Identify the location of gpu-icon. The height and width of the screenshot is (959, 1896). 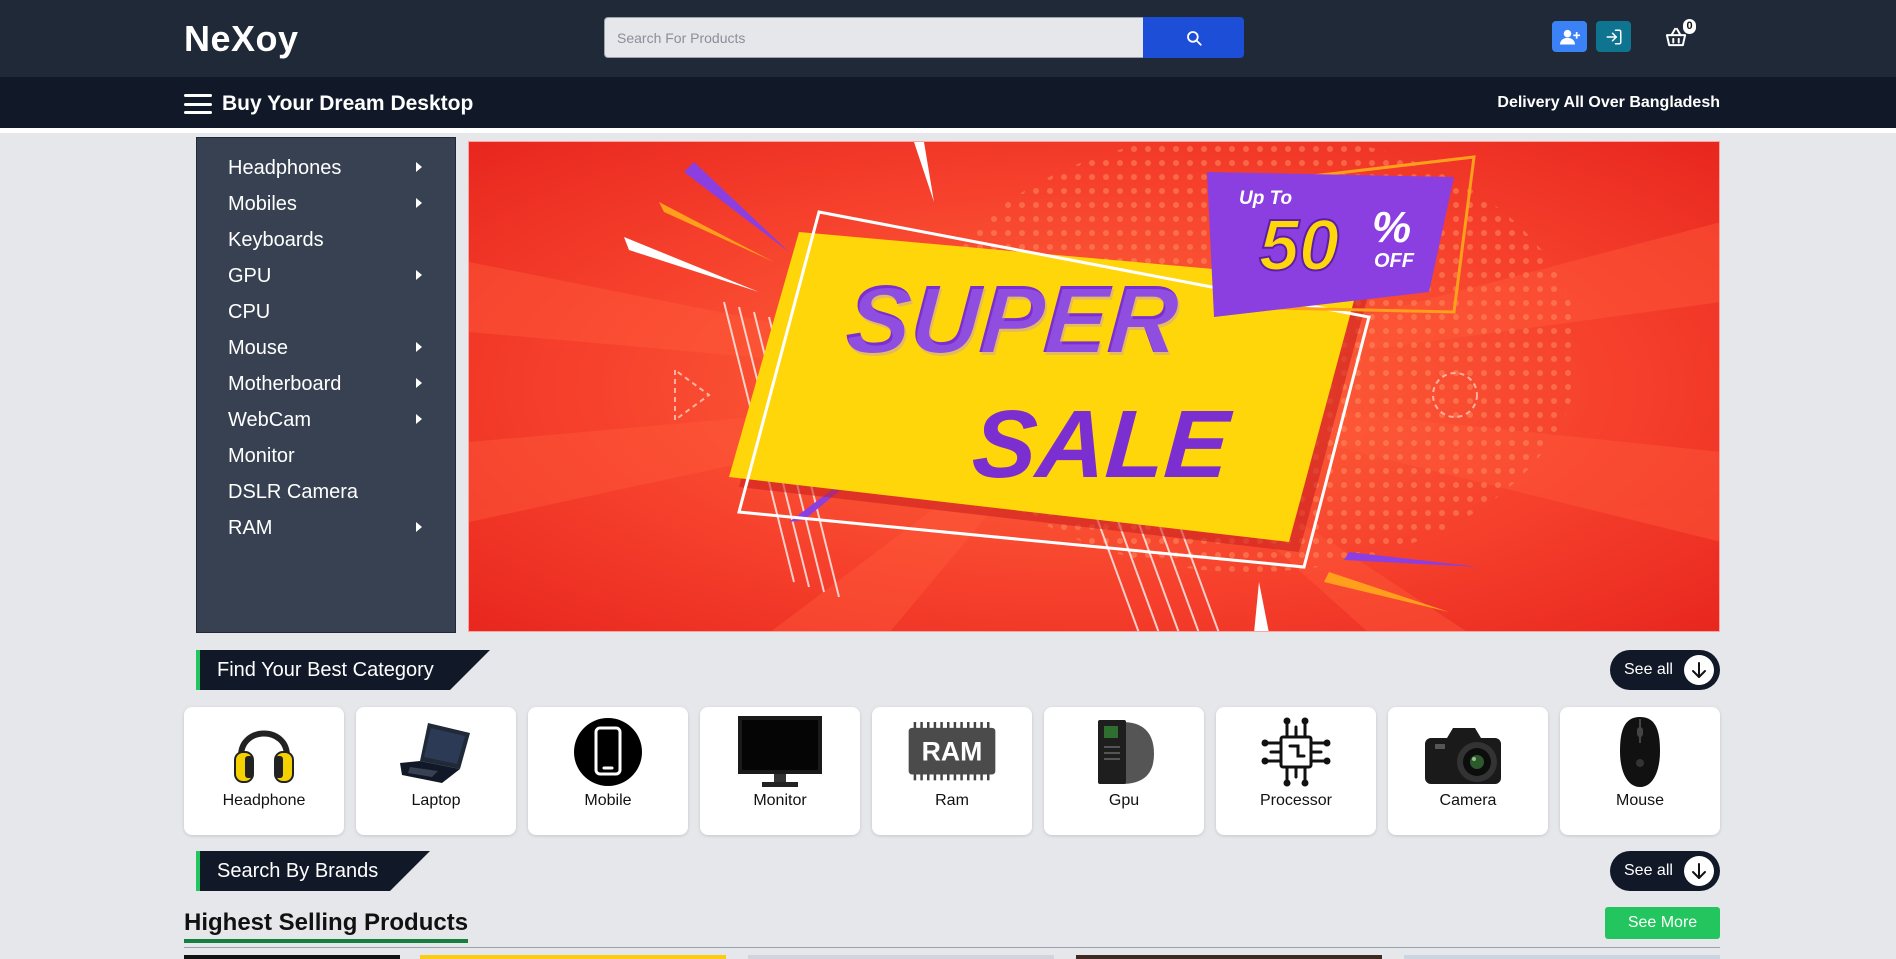
(1124, 752).